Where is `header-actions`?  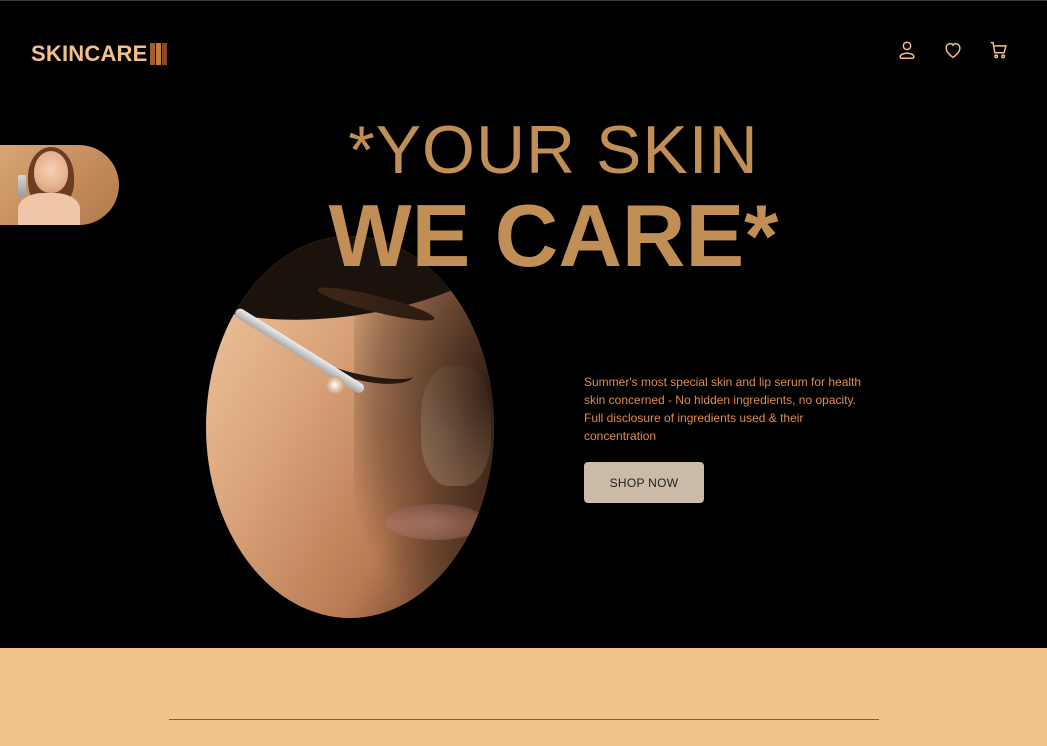
header-actions is located at coordinates (953, 50).